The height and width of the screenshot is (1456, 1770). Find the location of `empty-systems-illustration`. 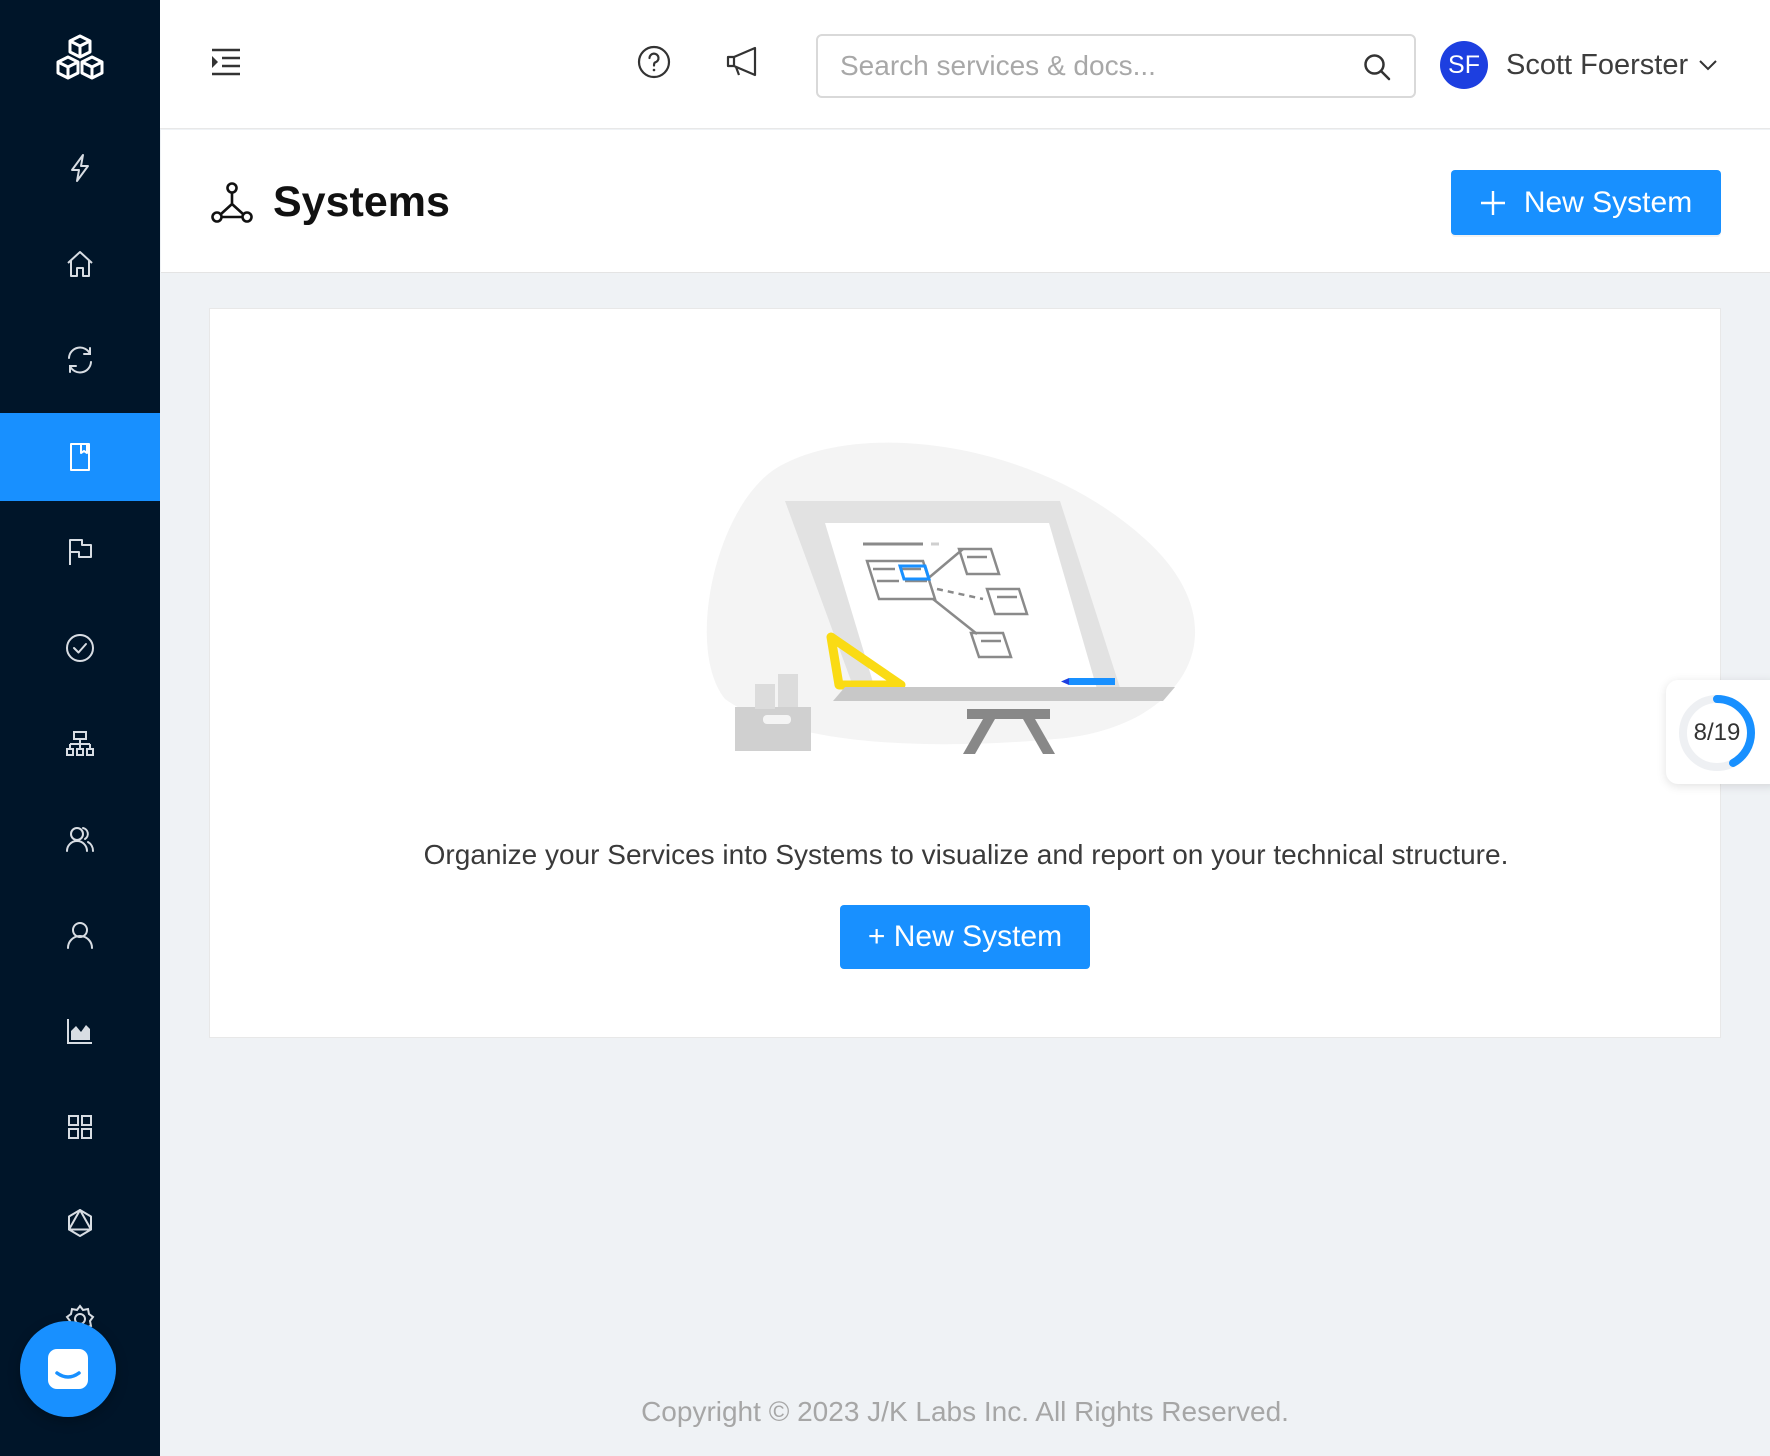

empty-systems-illustration is located at coordinates (951, 598).